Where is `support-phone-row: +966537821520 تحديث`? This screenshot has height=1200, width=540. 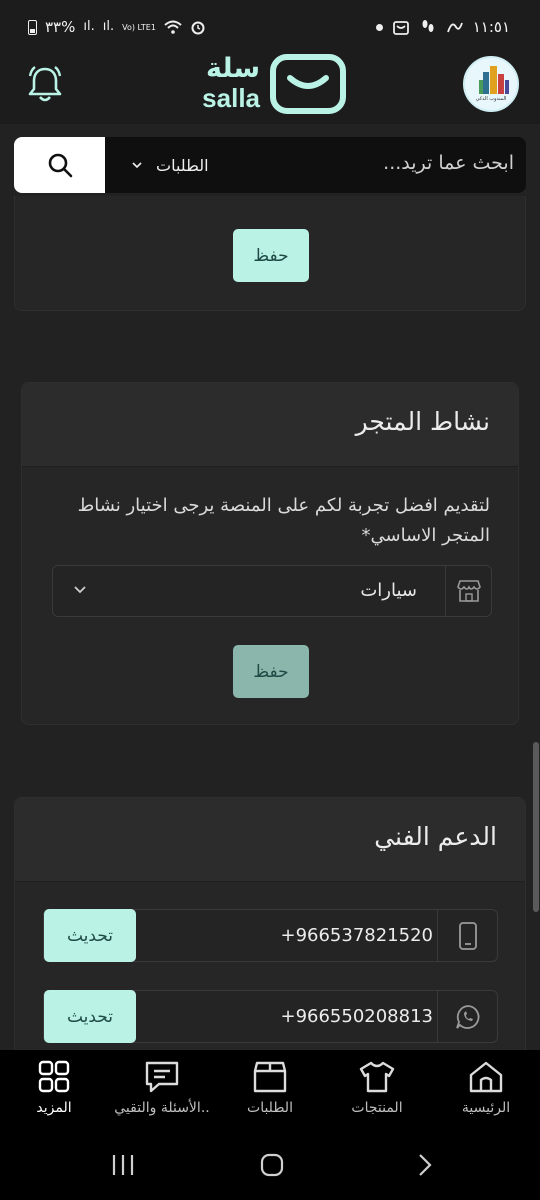 support-phone-row: +966537821520 تحديث is located at coordinates (270, 935).